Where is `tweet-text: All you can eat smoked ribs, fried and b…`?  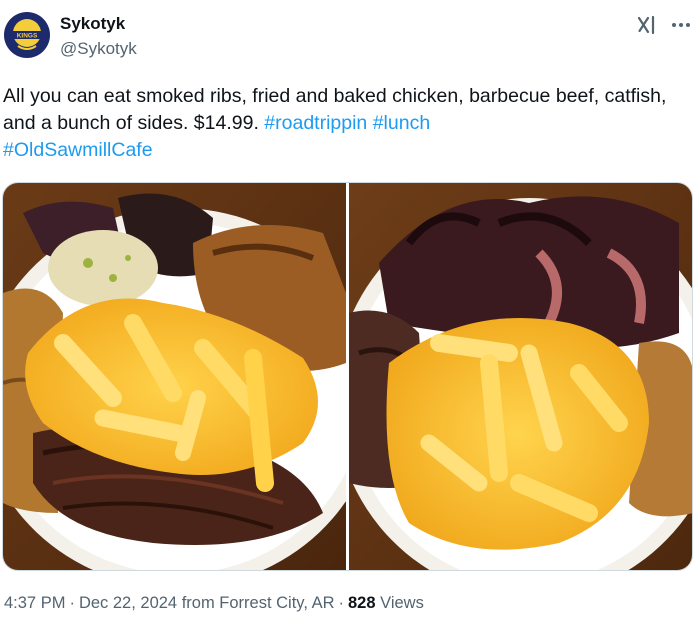
tweet-text: All you can eat smoked ribs, fried and b… is located at coordinates (343, 123).